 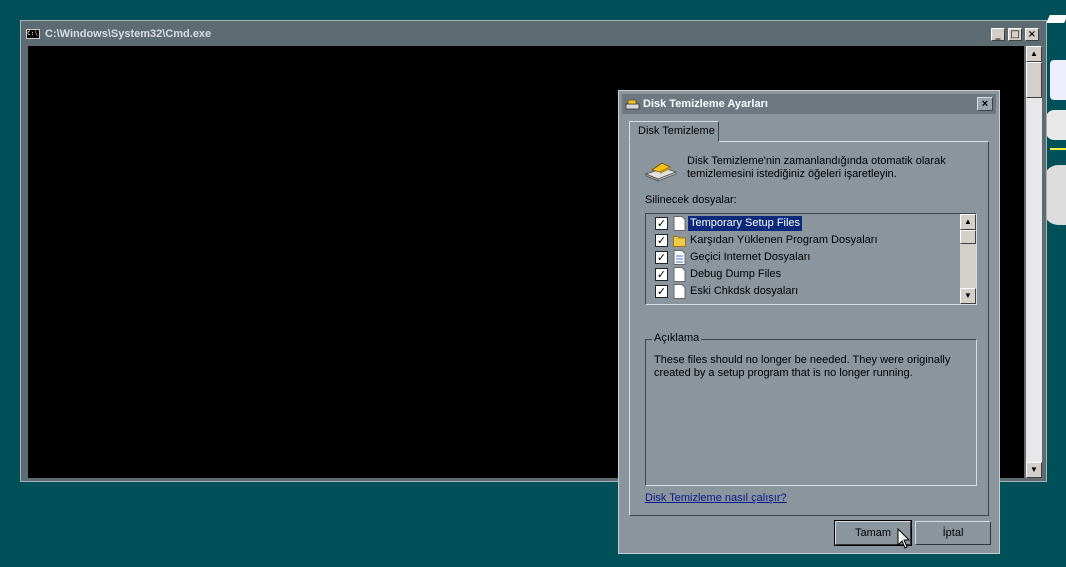 What do you see at coordinates (998, 34) in the screenshot?
I see `minimize-button: _` at bounding box center [998, 34].